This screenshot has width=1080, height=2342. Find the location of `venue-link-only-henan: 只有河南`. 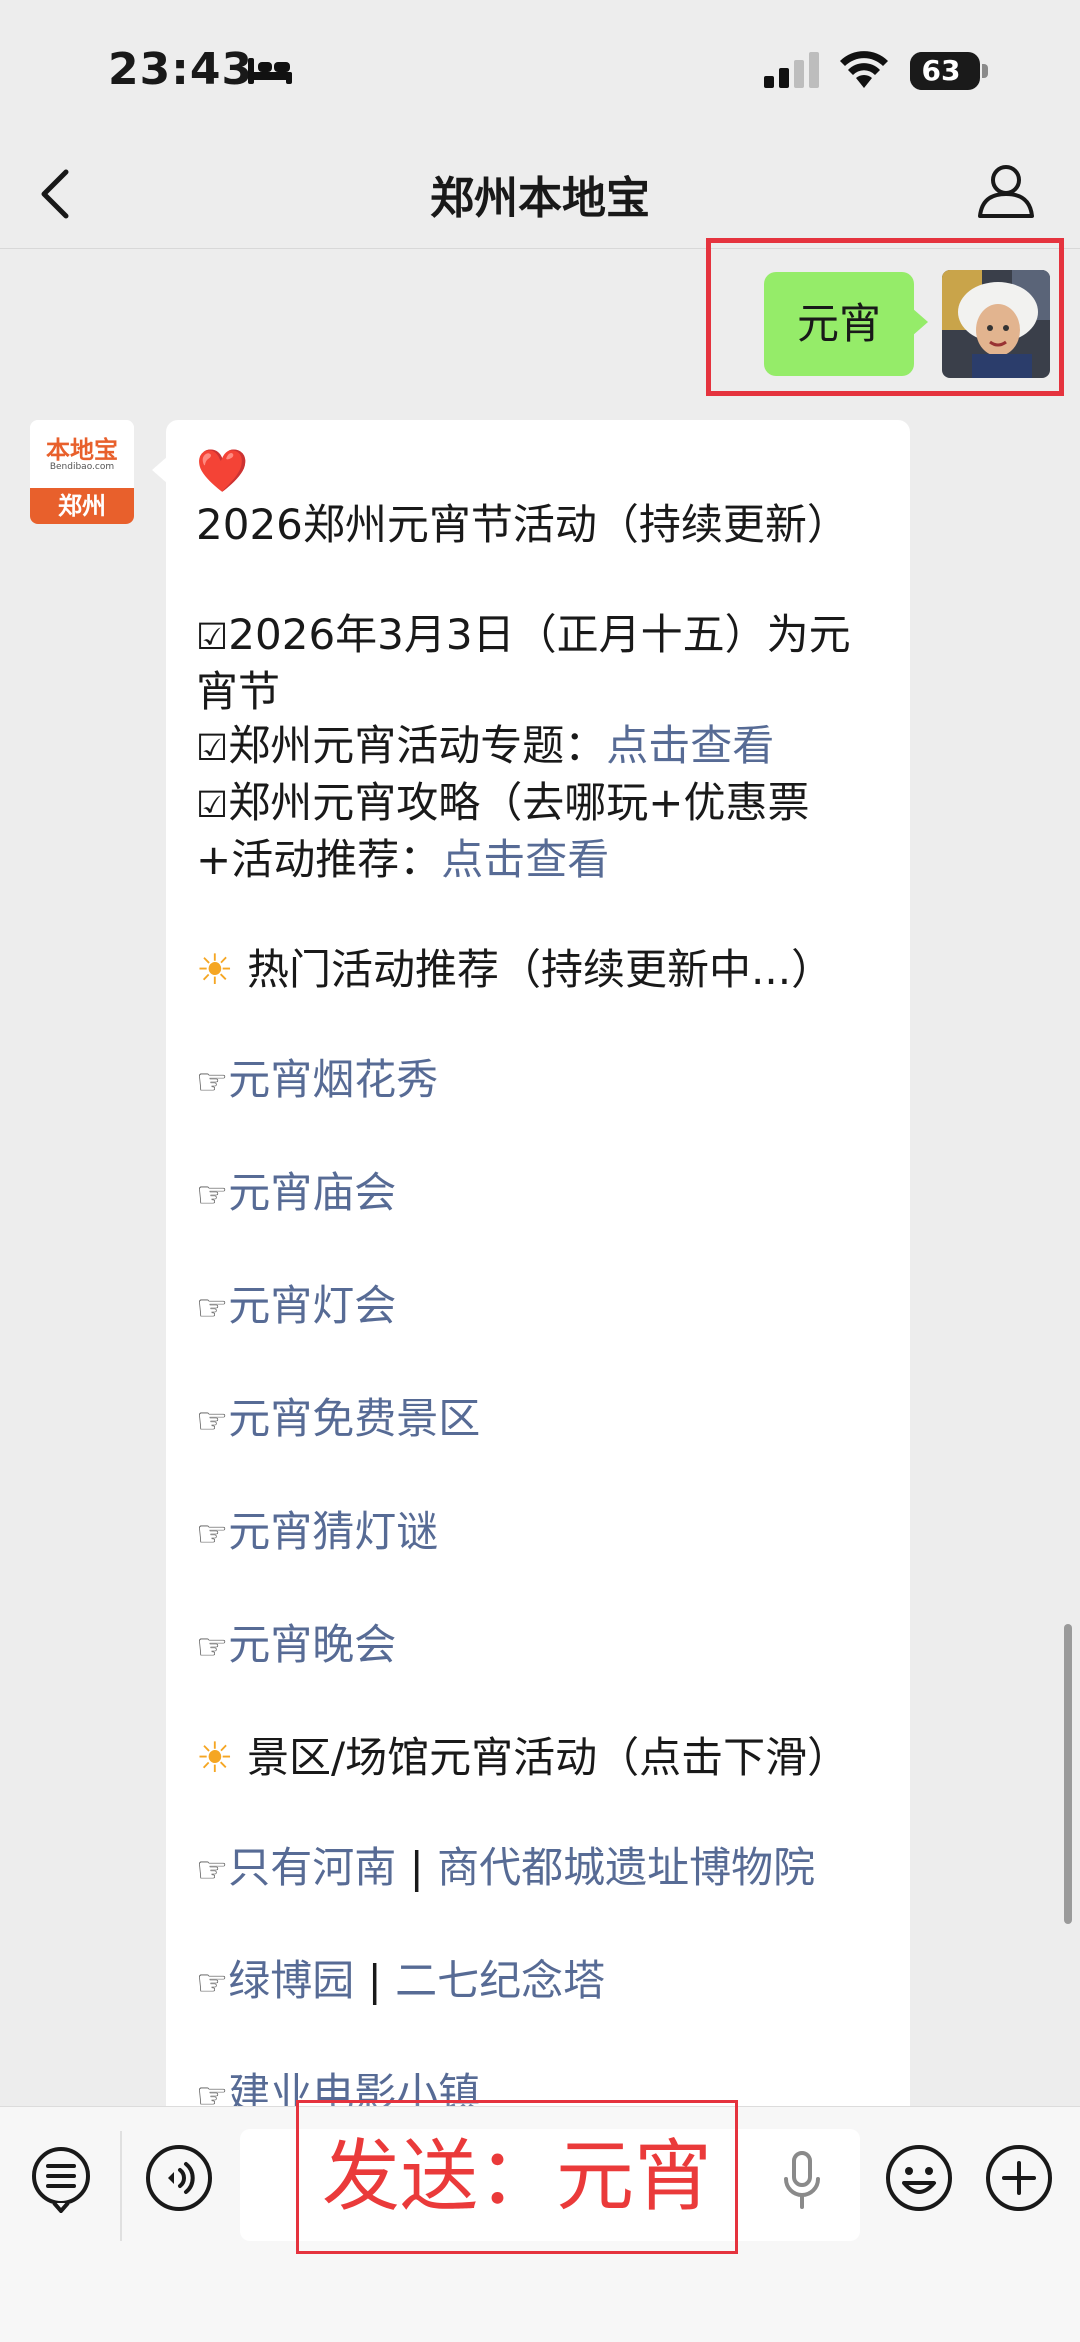

venue-link-only-henan: 只有河南 is located at coordinates (312, 1867).